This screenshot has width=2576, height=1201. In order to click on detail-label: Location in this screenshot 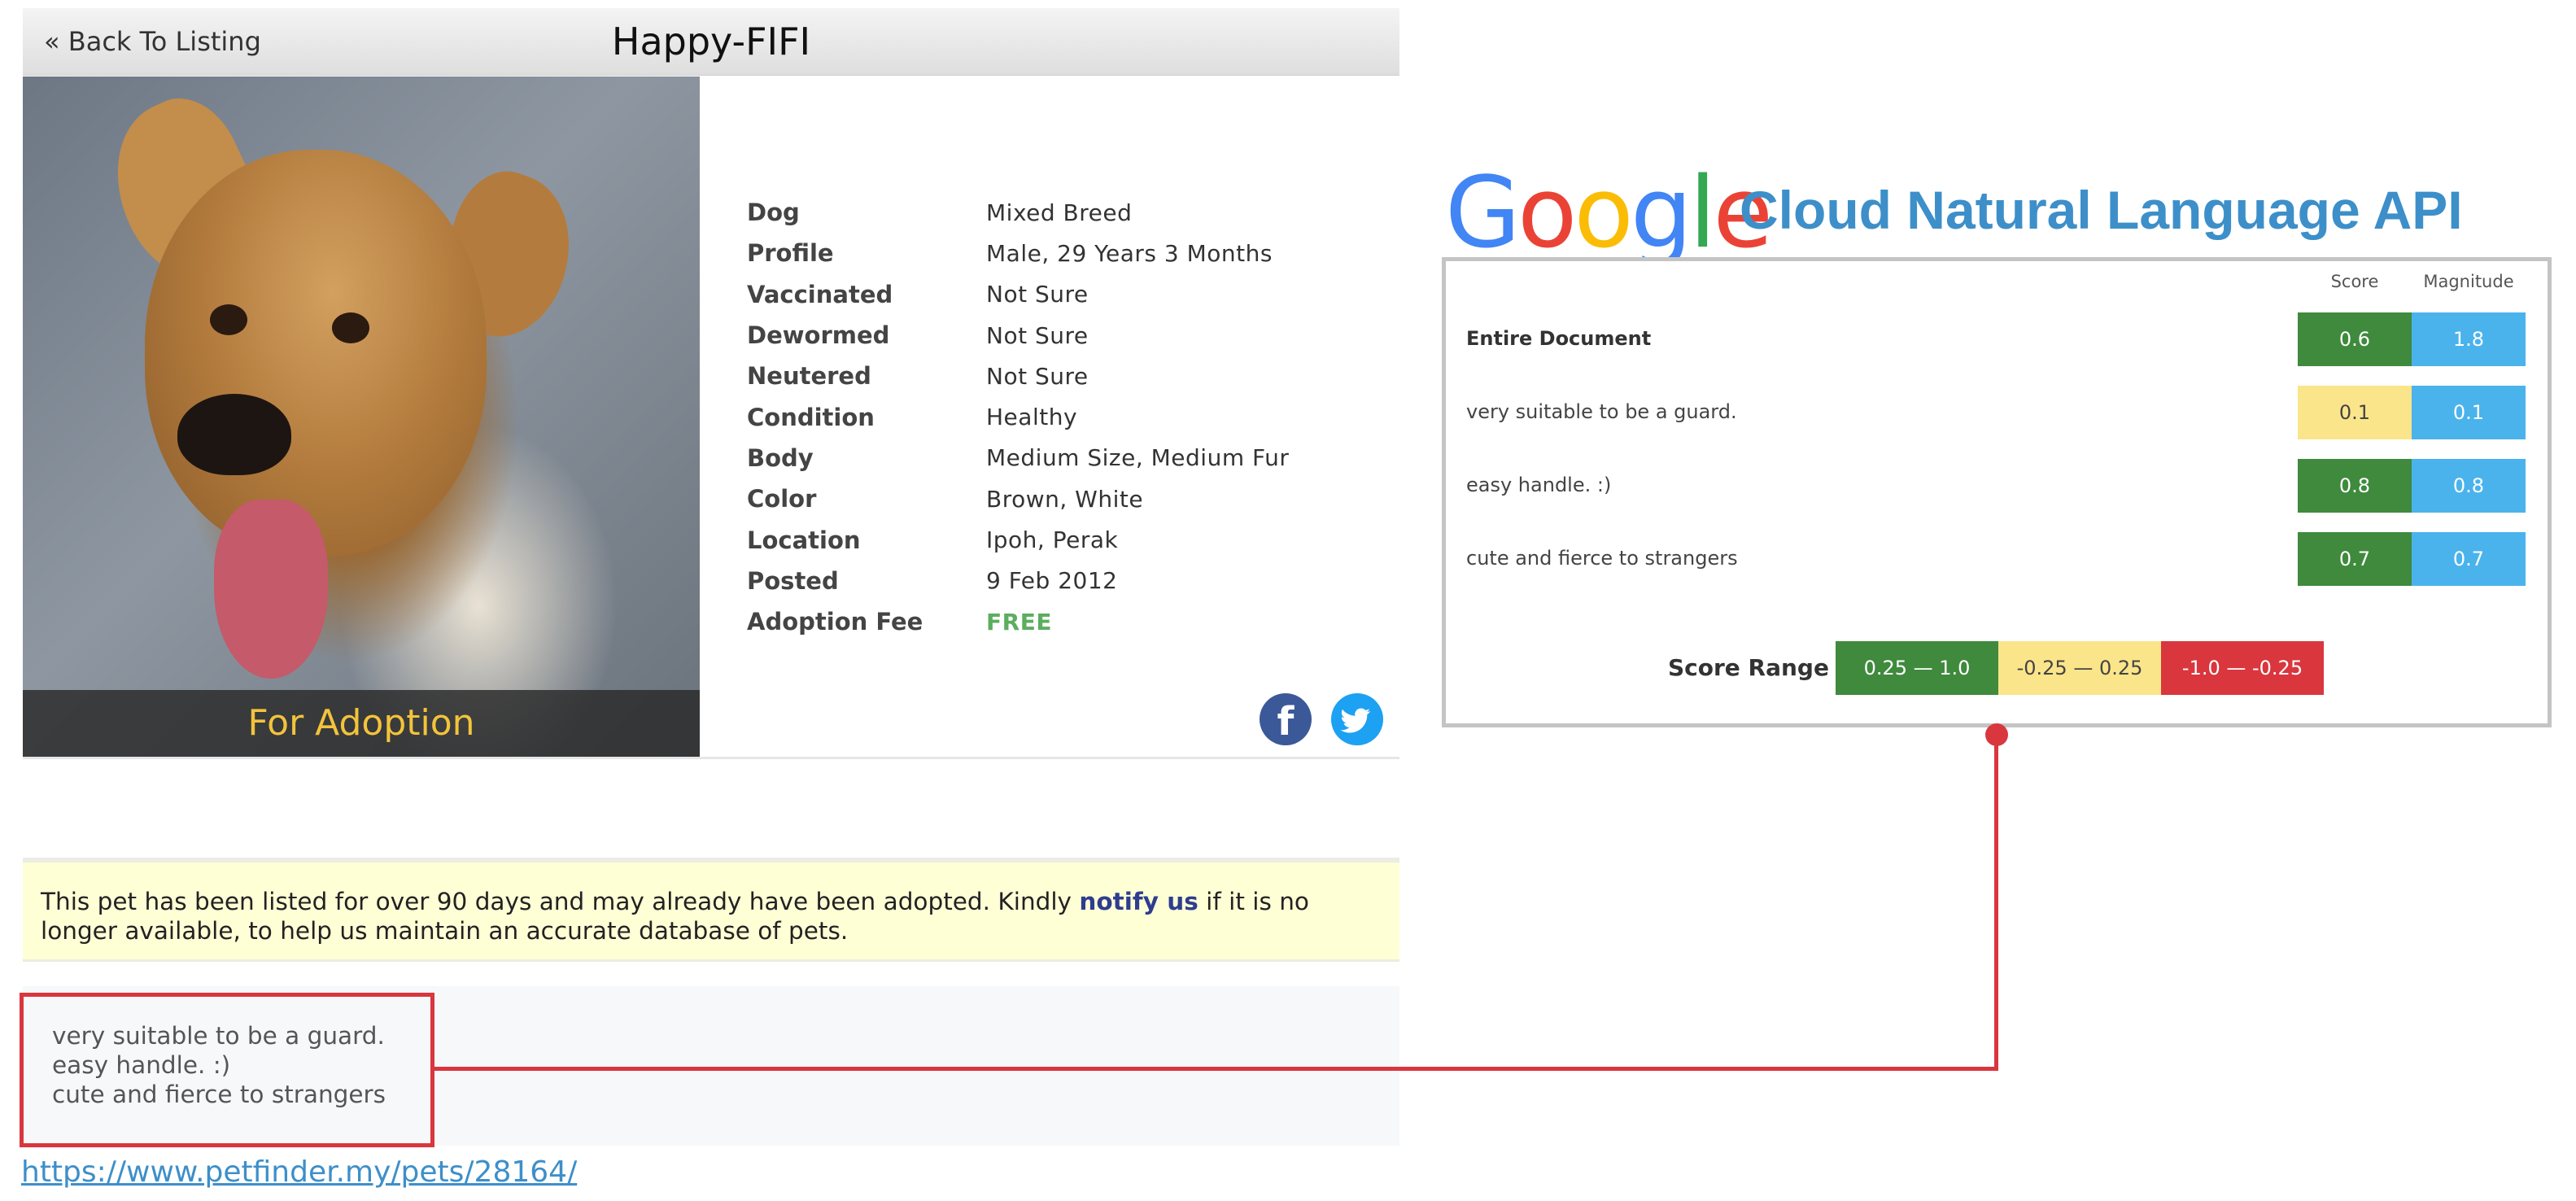, I will do `click(804, 540)`.